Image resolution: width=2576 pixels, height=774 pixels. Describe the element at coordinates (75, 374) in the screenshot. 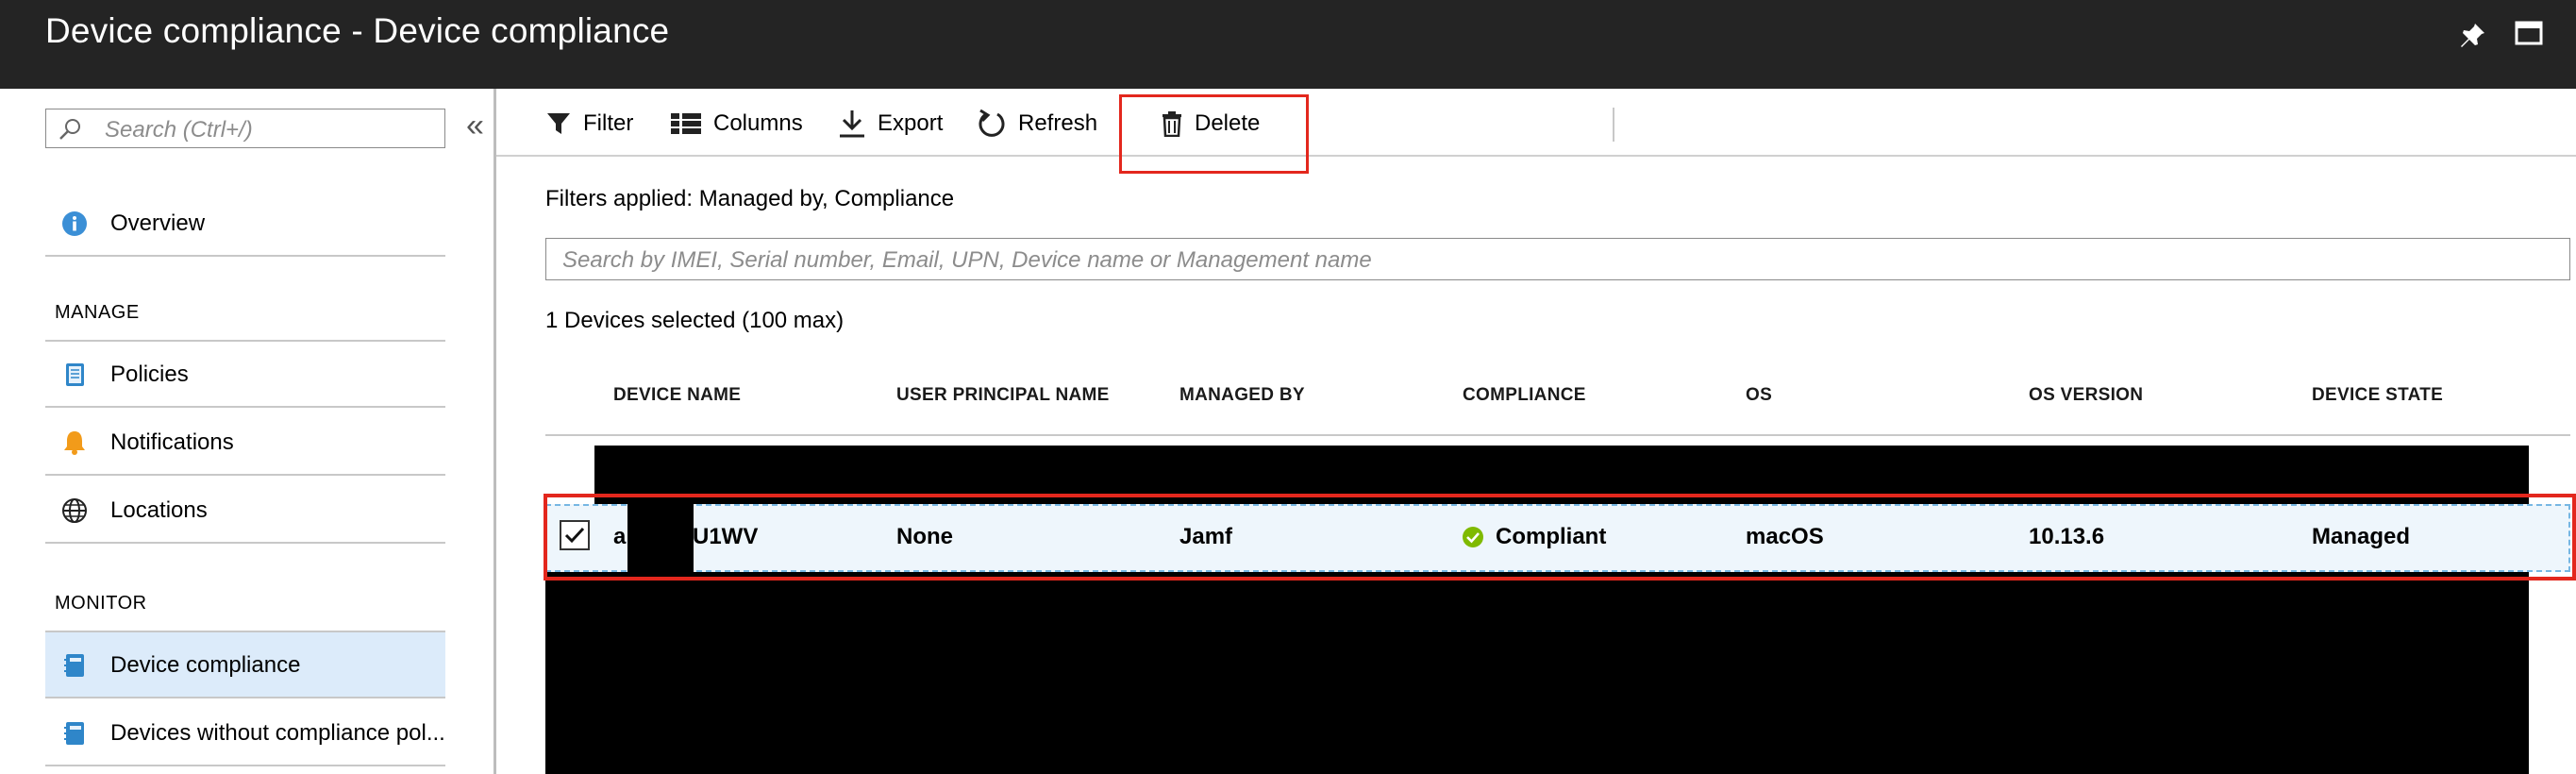

I see `policy-document-icon` at that location.